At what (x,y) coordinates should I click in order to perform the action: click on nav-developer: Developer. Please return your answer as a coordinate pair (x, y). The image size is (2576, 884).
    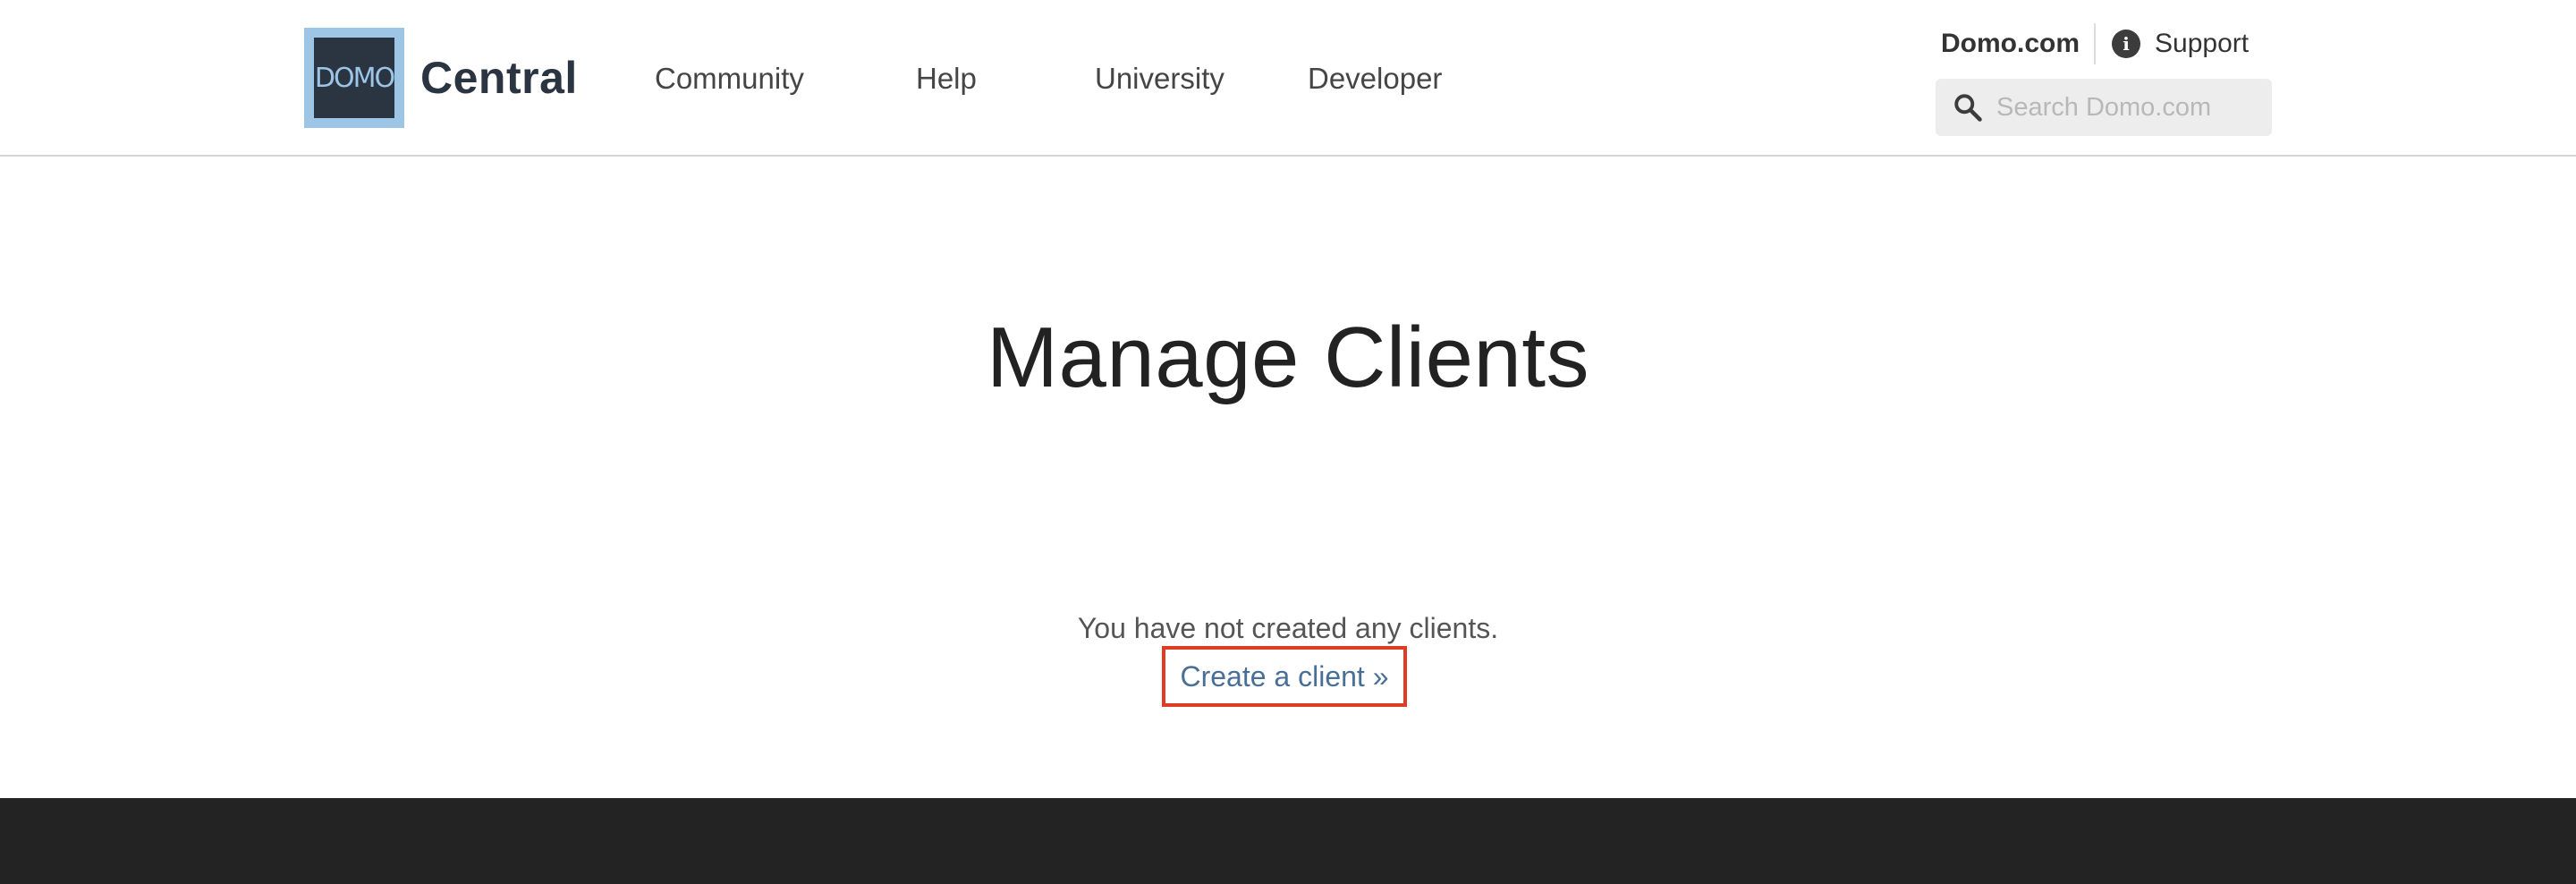
    Looking at the image, I should click on (1375, 78).